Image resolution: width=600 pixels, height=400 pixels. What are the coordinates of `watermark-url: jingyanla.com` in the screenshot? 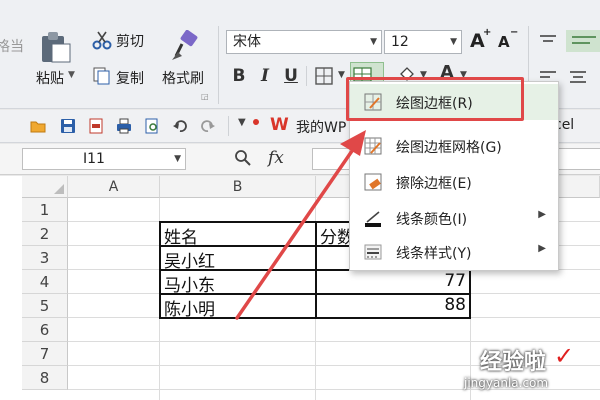 It's located at (506, 383).